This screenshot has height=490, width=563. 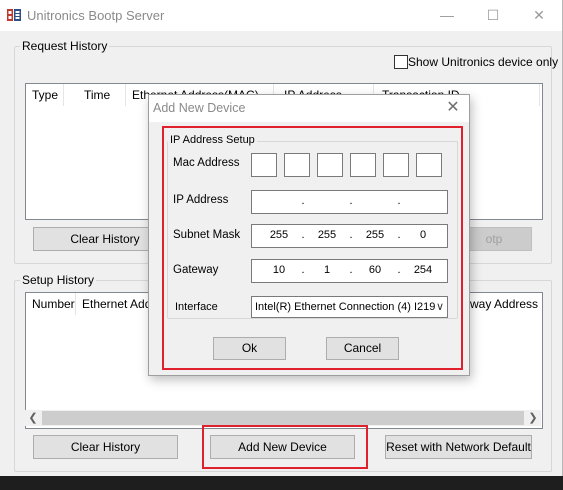 I want to click on column-header-number: Number, so click(x=51, y=304).